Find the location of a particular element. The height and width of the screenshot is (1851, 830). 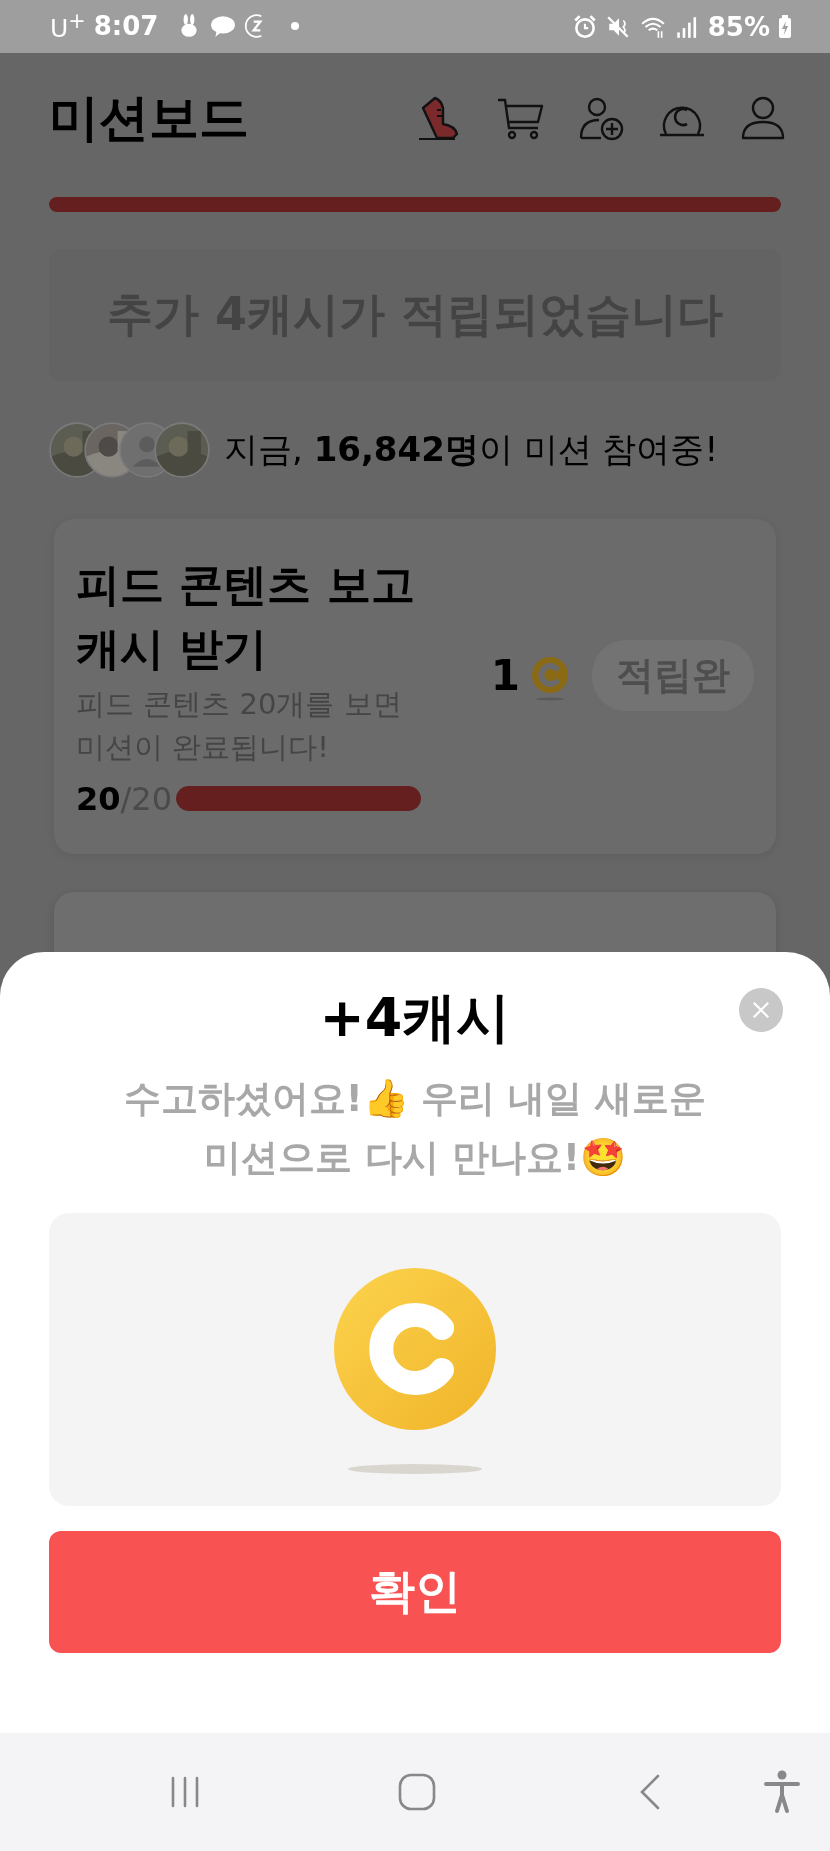

battery-percent: 85% is located at coordinates (738, 26).